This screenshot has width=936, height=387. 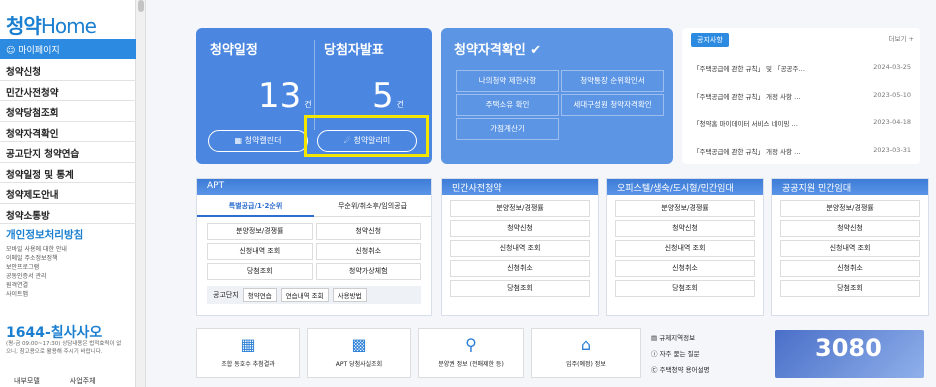 I want to click on tab-special: 특별공급/1·2순위, so click(x=255, y=206).